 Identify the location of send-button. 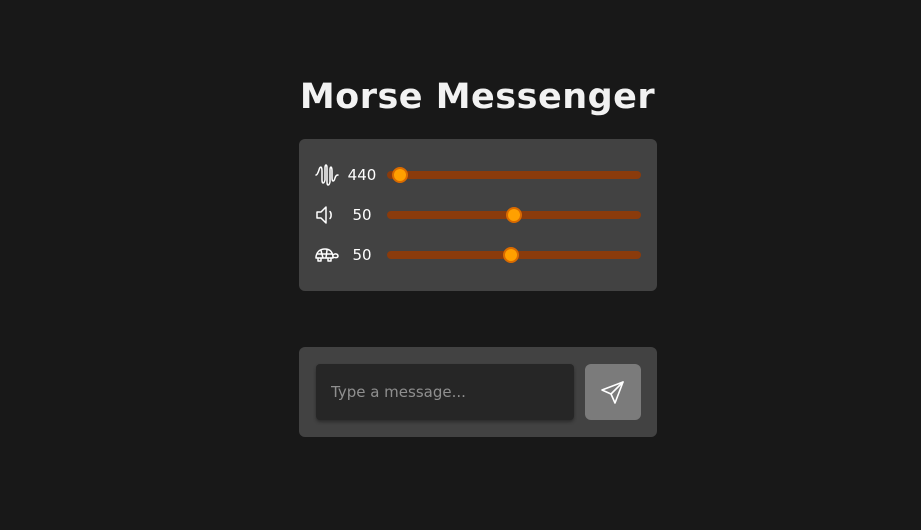
(613, 392).